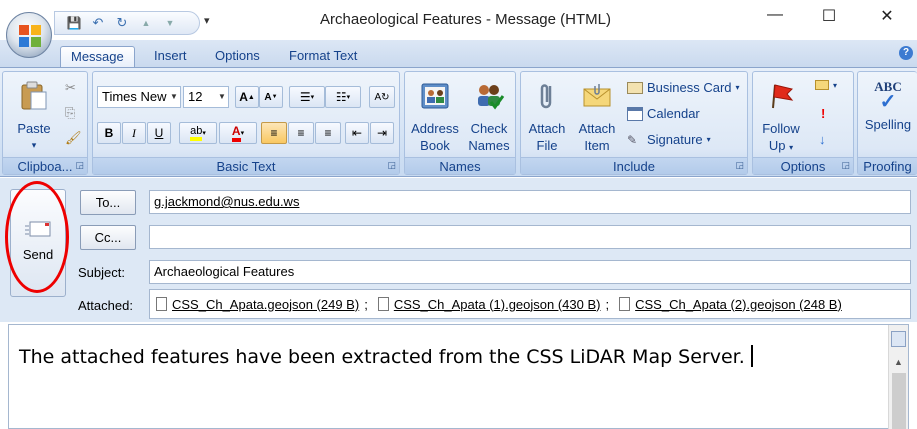 This screenshot has width=917, height=429. I want to click on grow-font-button: A ▲, so click(247, 97).